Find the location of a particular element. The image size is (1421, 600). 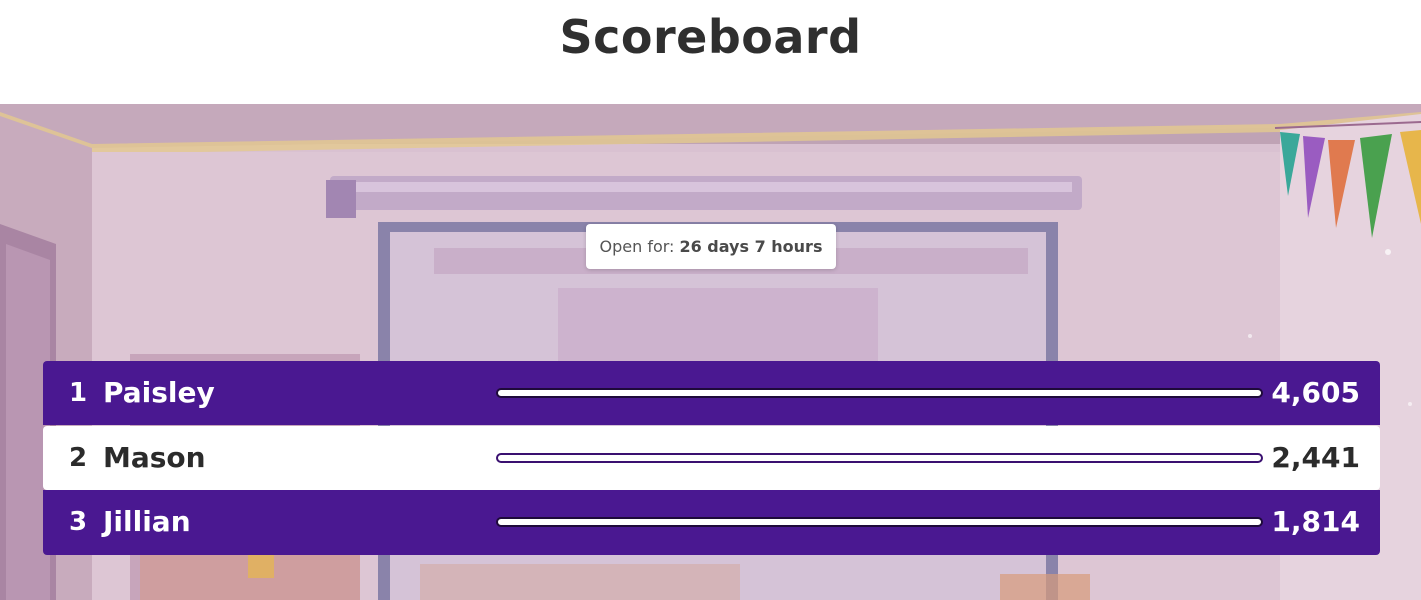

open-timer: Open for: 26 days 7 hours is located at coordinates (711, 246).